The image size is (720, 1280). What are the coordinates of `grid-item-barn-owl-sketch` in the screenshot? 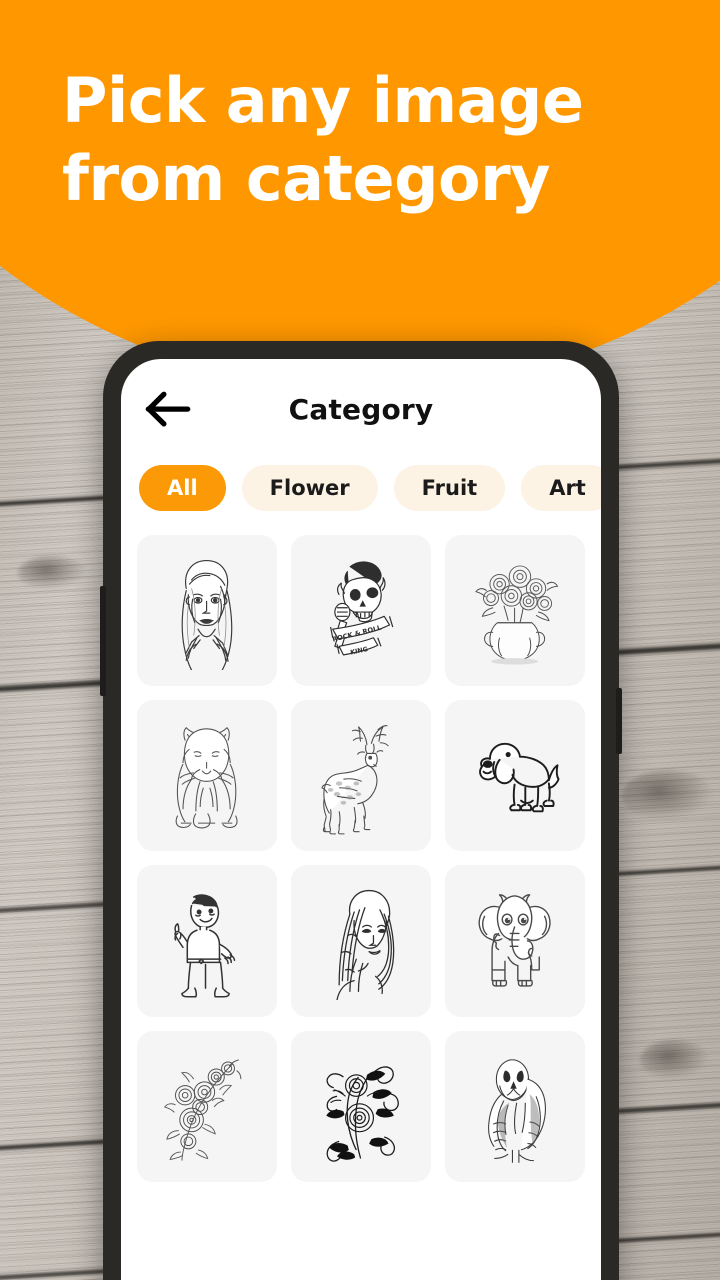 It's located at (515, 1106).